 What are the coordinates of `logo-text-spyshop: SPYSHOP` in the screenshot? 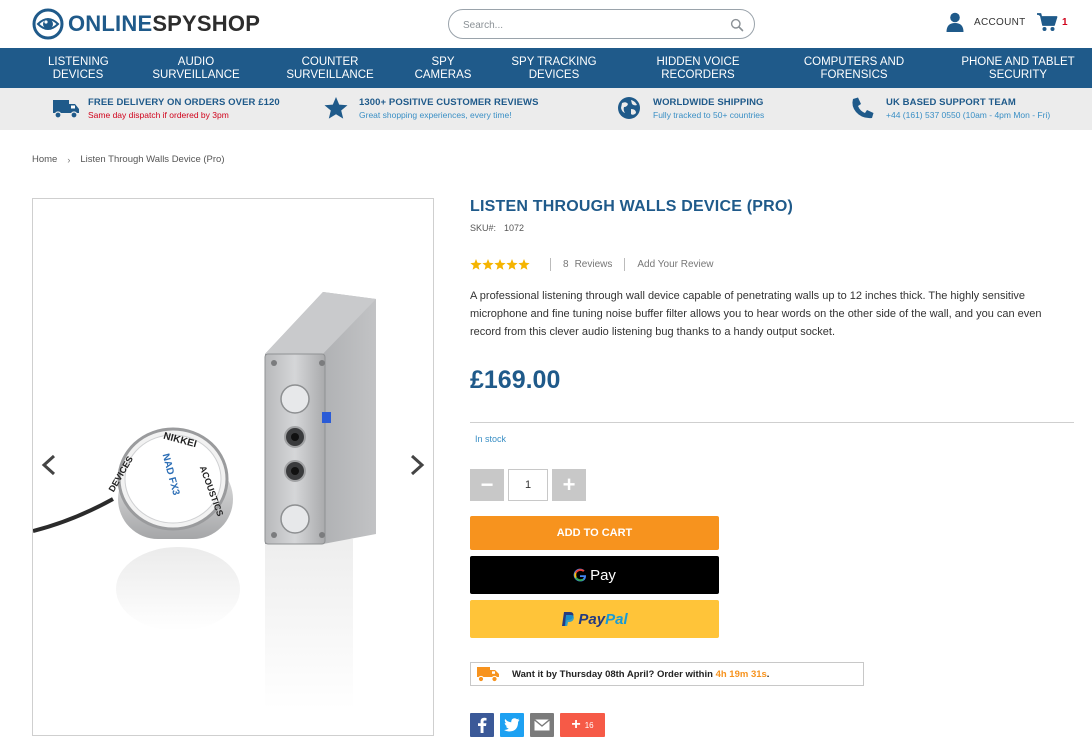 It's located at (206, 23).